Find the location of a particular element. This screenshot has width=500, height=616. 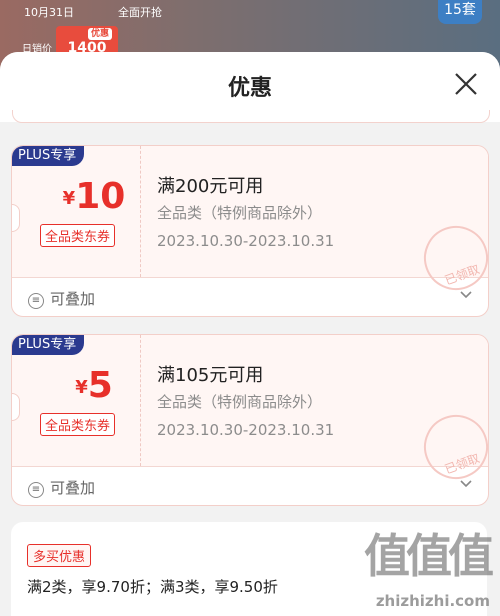

watermark-url: zhizhizhi.com is located at coordinates (432, 601).